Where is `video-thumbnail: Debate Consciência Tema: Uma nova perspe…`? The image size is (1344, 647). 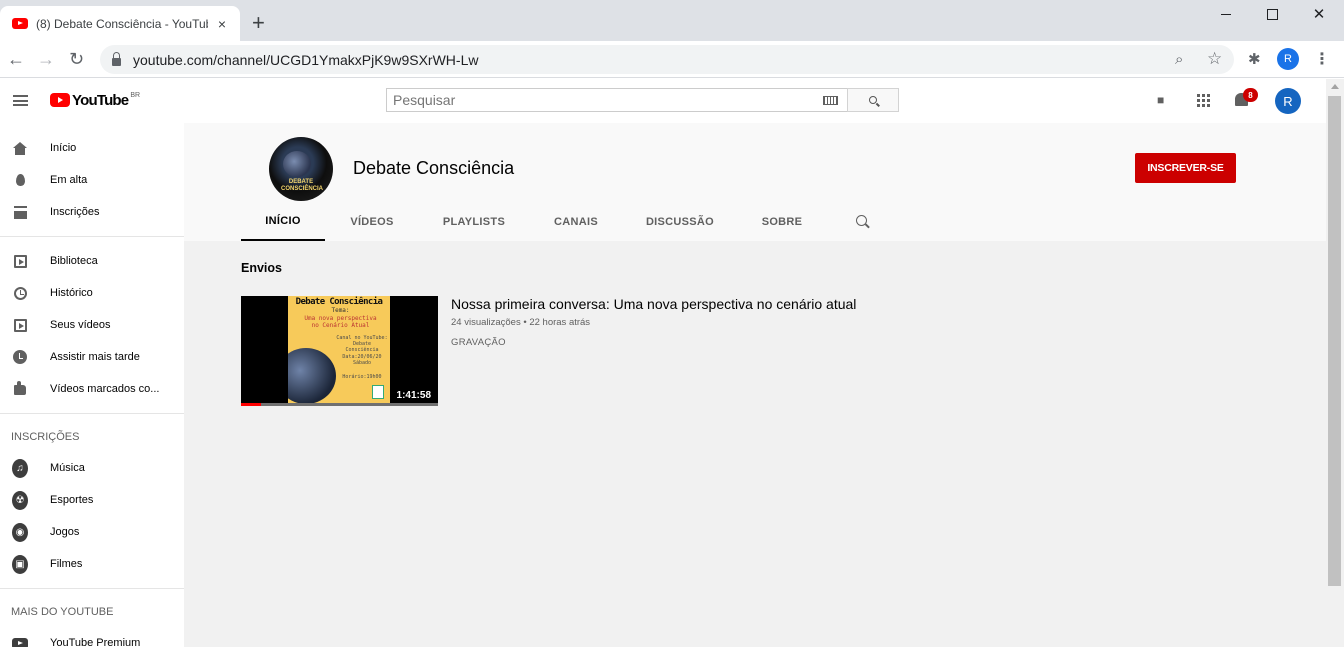 video-thumbnail: Debate Consciência Tema: Uma nova perspe… is located at coordinates (339, 351).